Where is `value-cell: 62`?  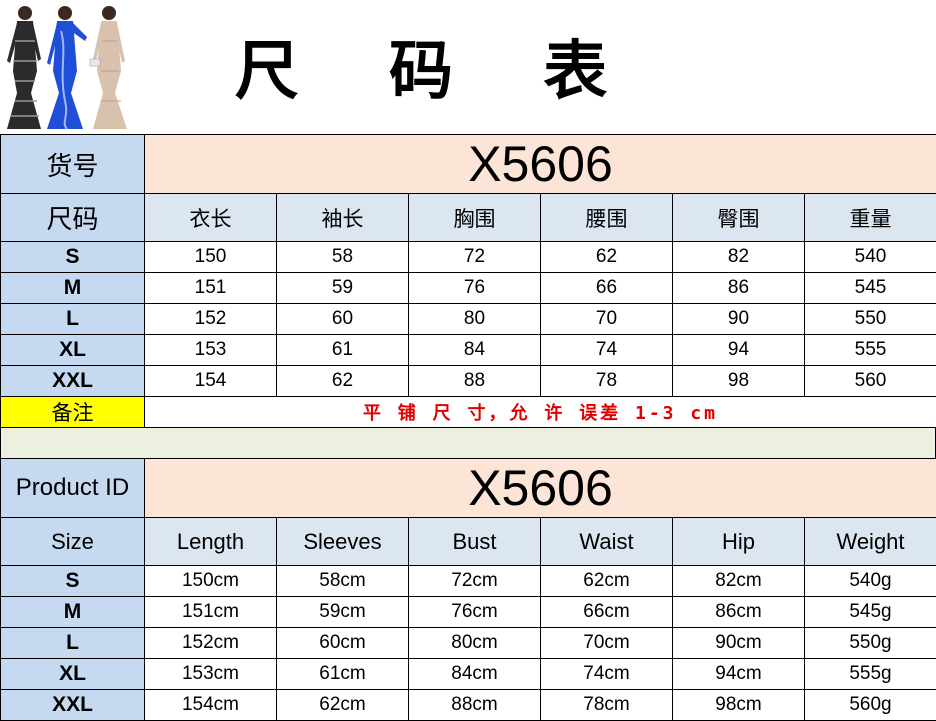
value-cell: 62 is located at coordinates (606, 257).